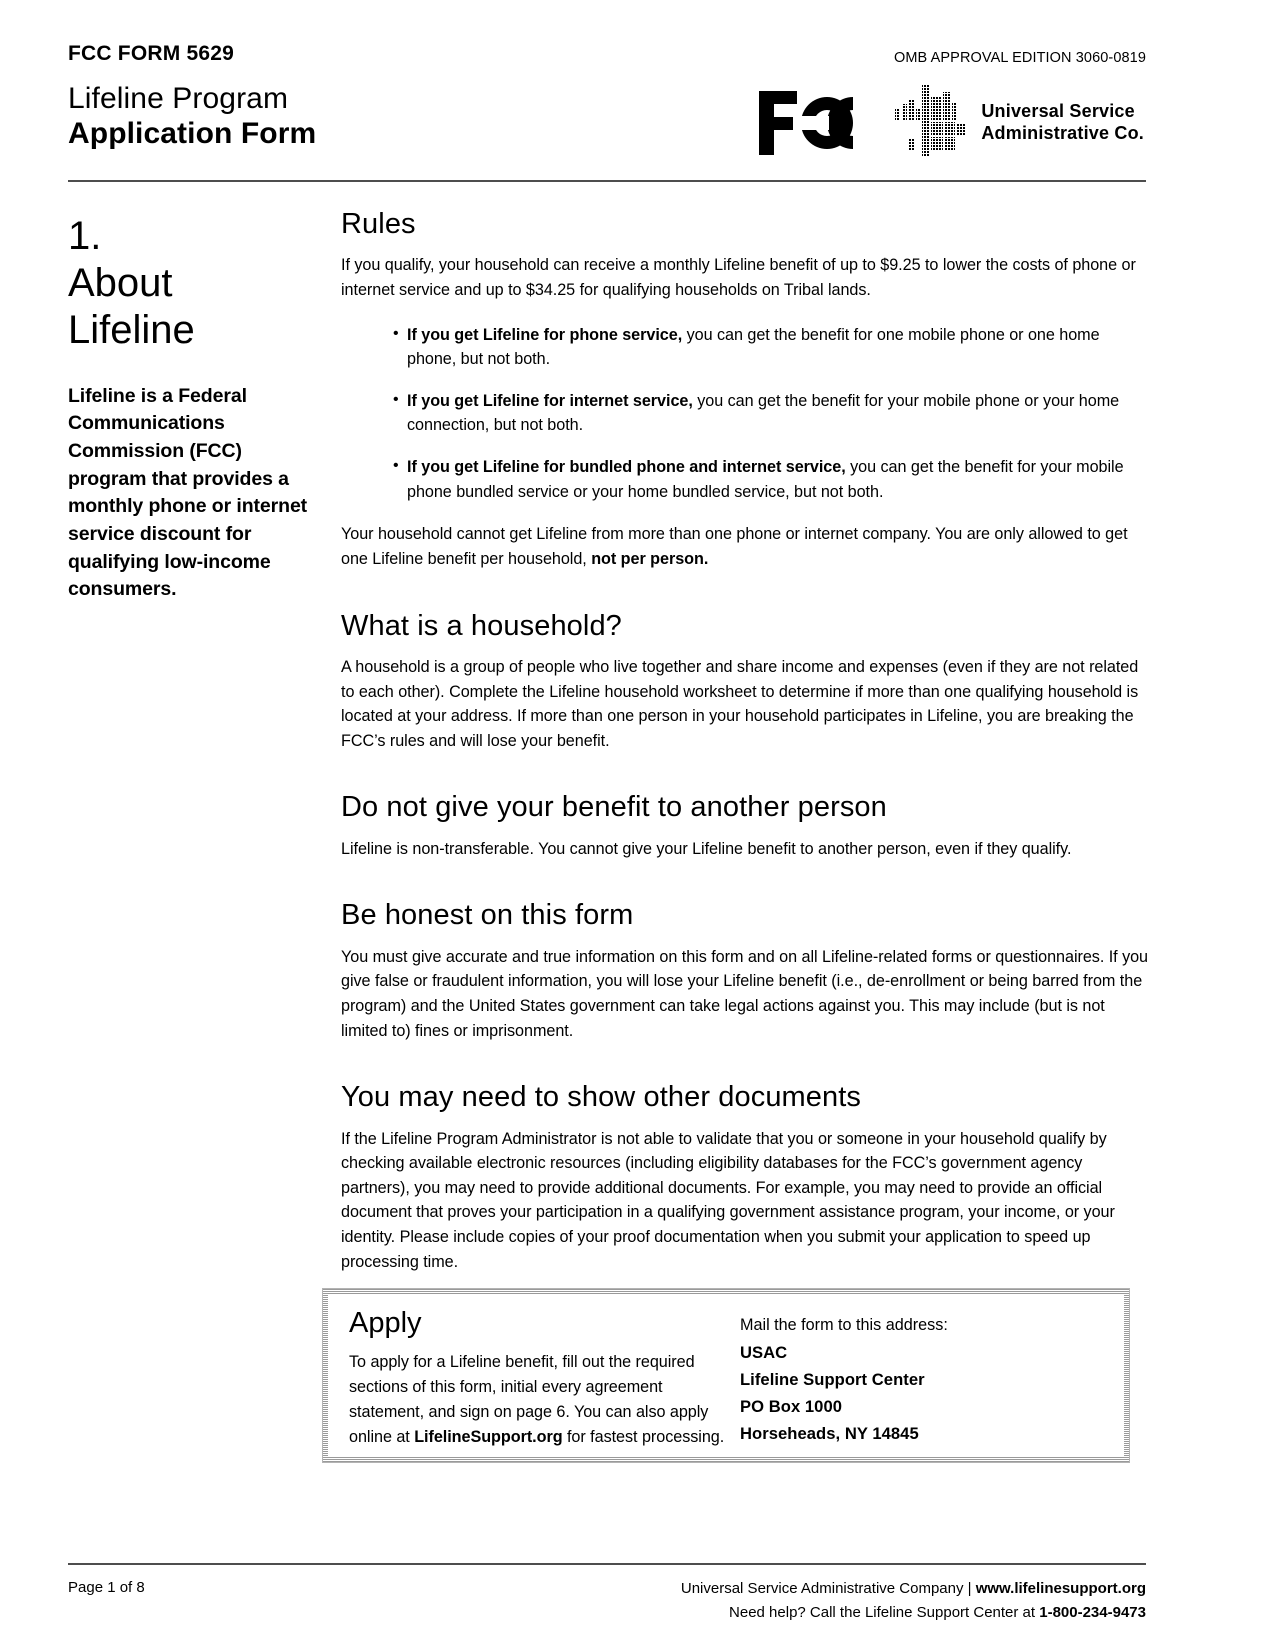 The width and height of the screenshot is (1275, 1650). Describe the element at coordinates (930, 122) in the screenshot. I see `usac-mark-icon` at that location.